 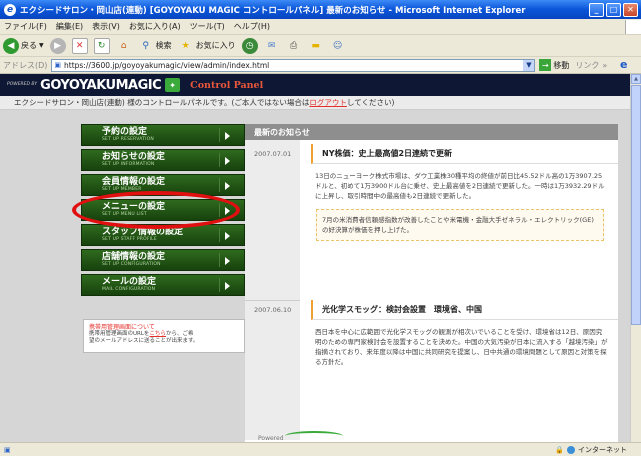 What do you see at coordinates (249, 45) in the screenshot?
I see `history-icon: ◷` at bounding box center [249, 45].